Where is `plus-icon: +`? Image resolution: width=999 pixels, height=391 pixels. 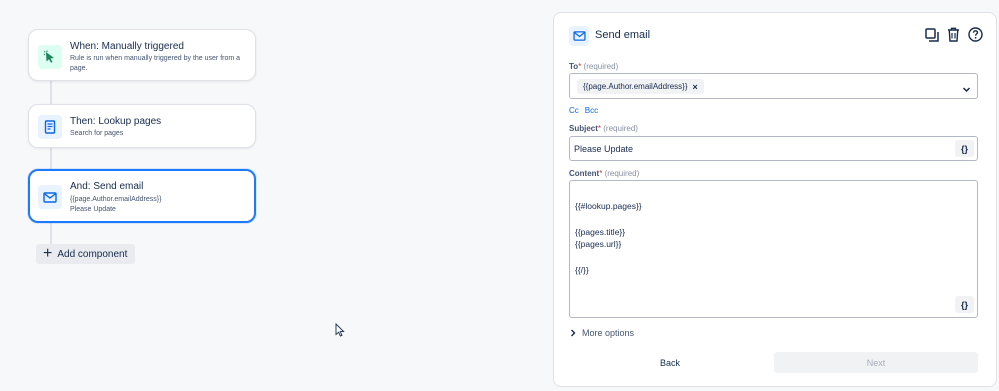
plus-icon: + is located at coordinates (48, 253).